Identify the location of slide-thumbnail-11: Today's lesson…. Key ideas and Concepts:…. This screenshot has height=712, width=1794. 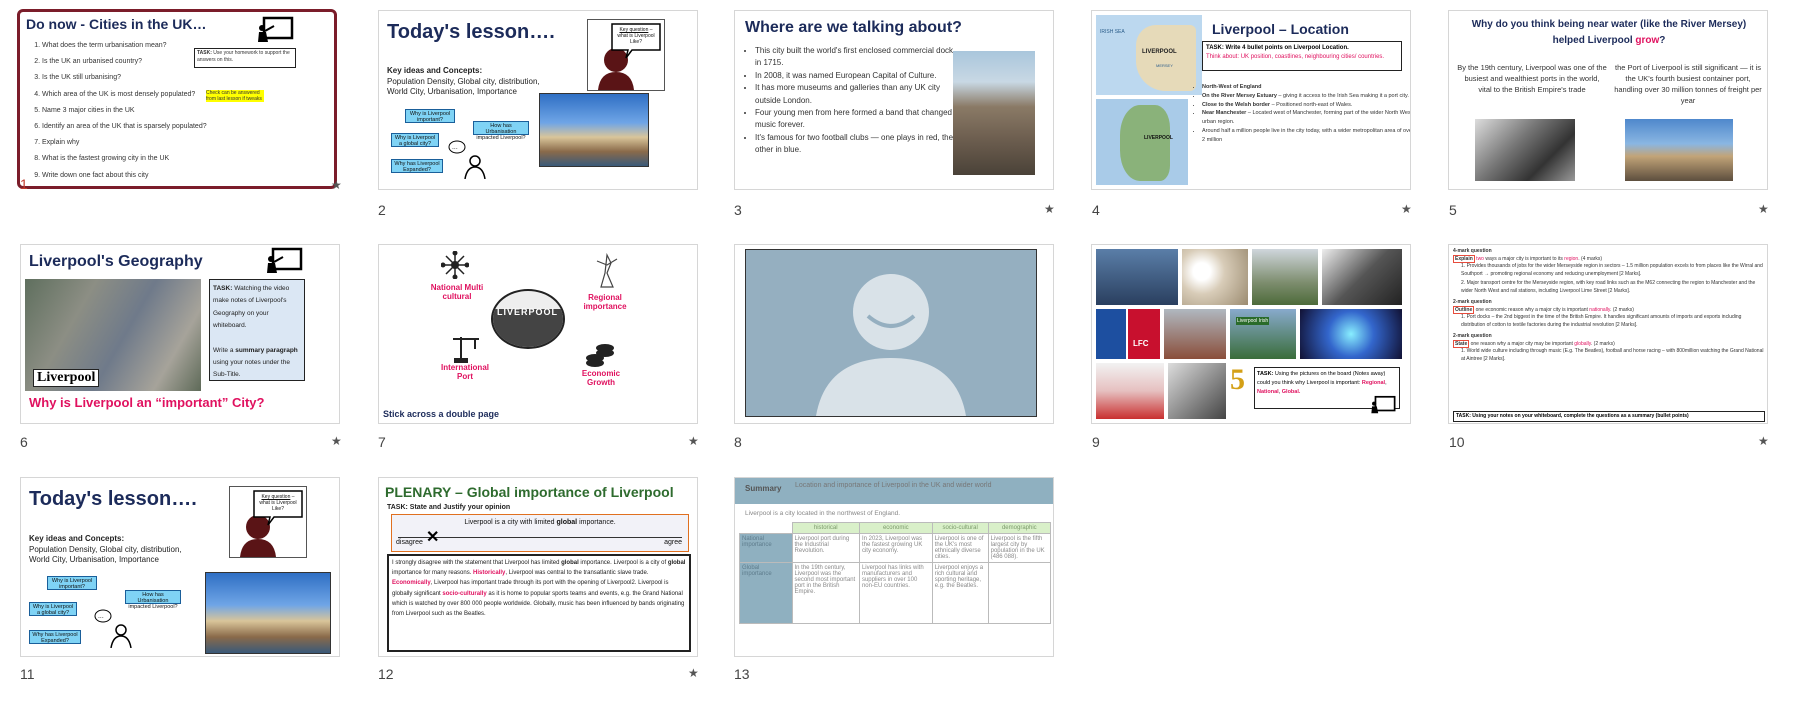
(180, 567).